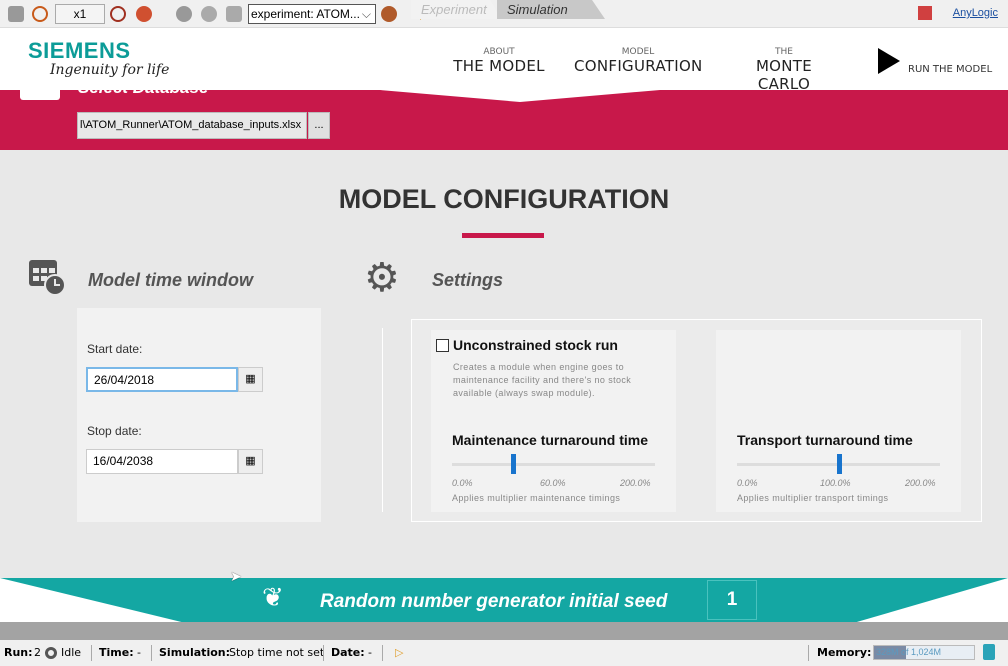 The image size is (1008, 666). I want to click on idle-icon, so click(51, 653).